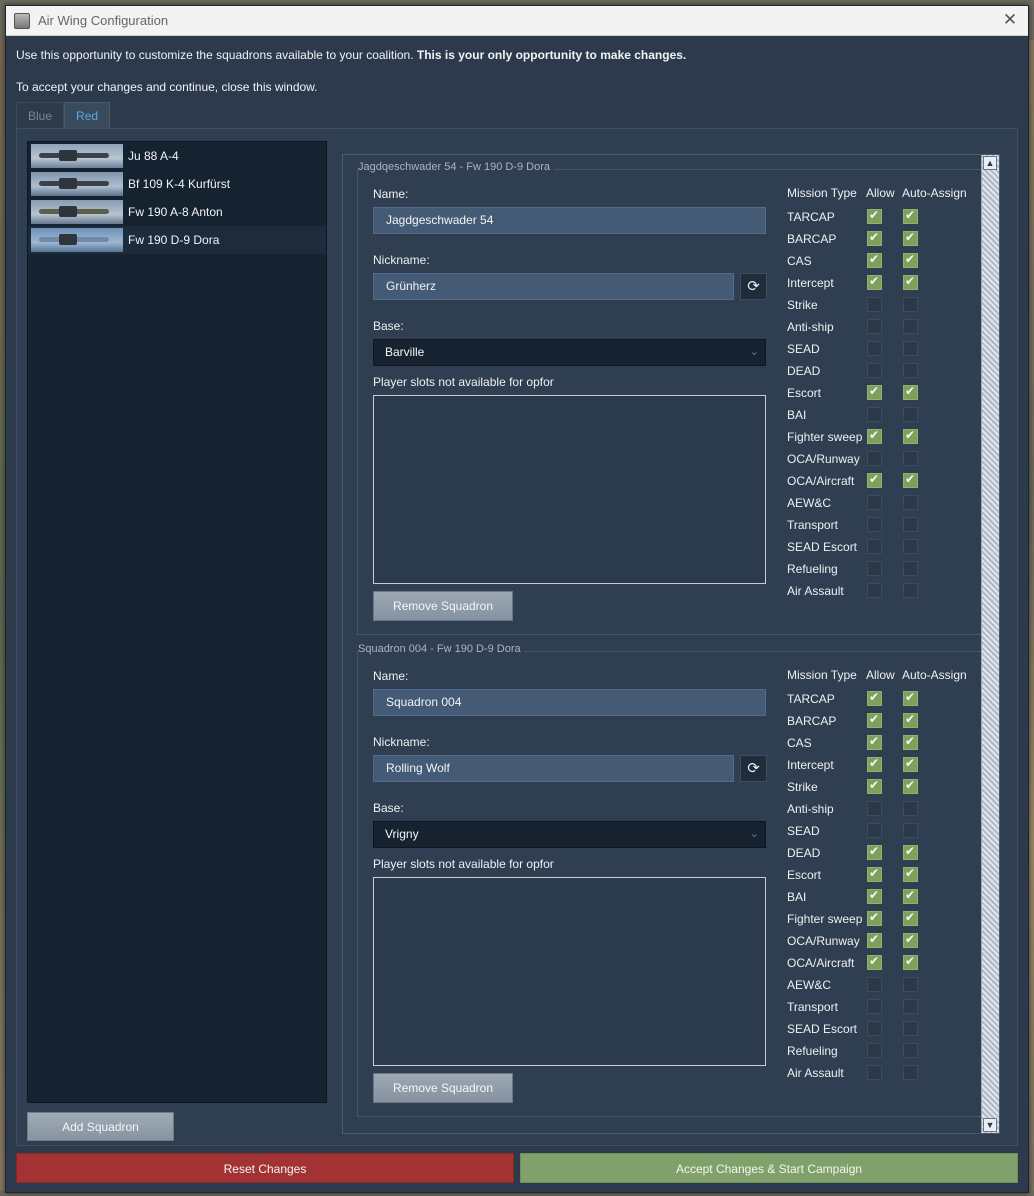  What do you see at coordinates (569, 220) in the screenshot?
I see `squadron-name-field: Jagdgeschwader 54` at bounding box center [569, 220].